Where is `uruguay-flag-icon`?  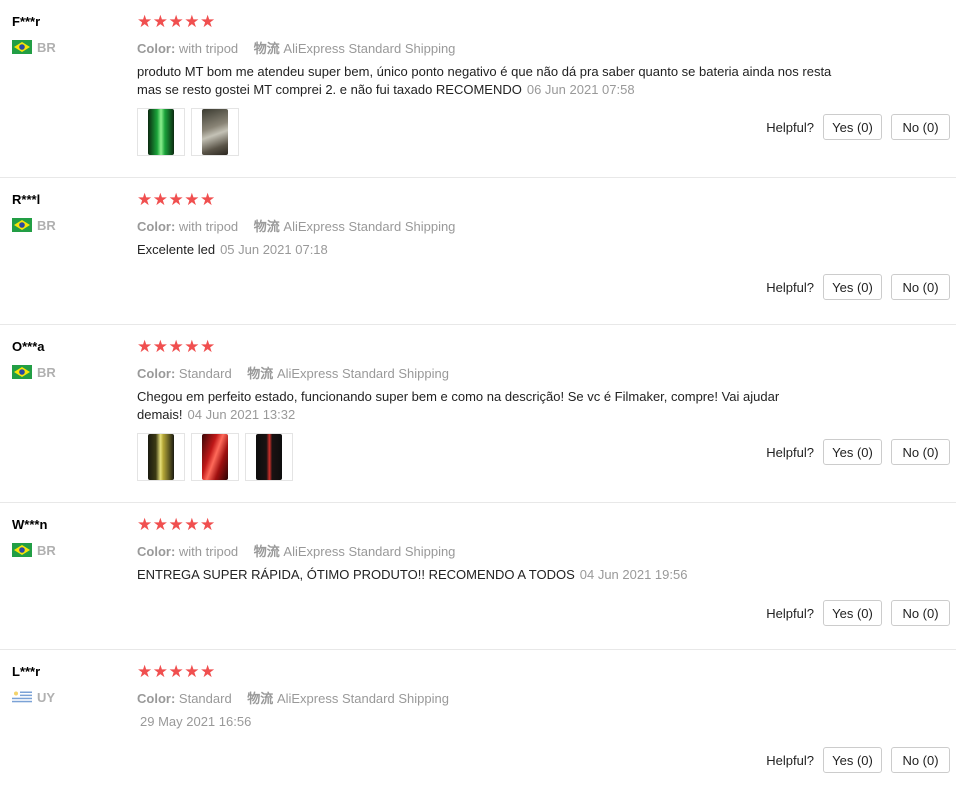 uruguay-flag-icon is located at coordinates (22, 697).